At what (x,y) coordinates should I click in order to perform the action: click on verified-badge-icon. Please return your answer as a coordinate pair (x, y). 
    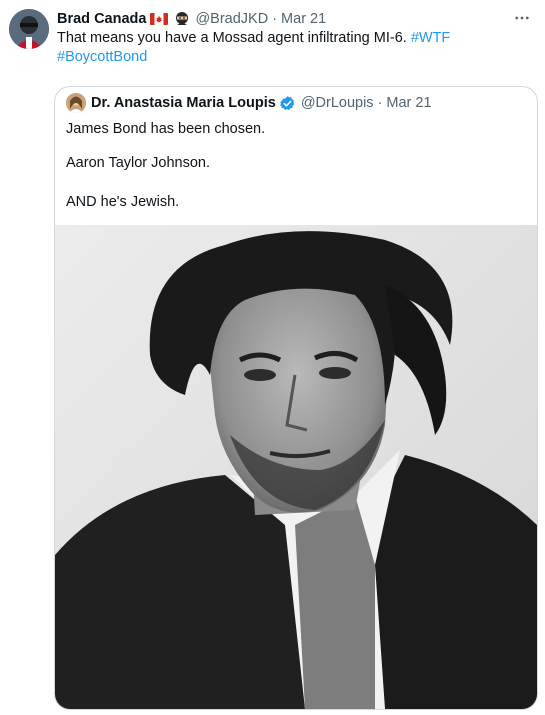
    Looking at the image, I should click on (287, 103).